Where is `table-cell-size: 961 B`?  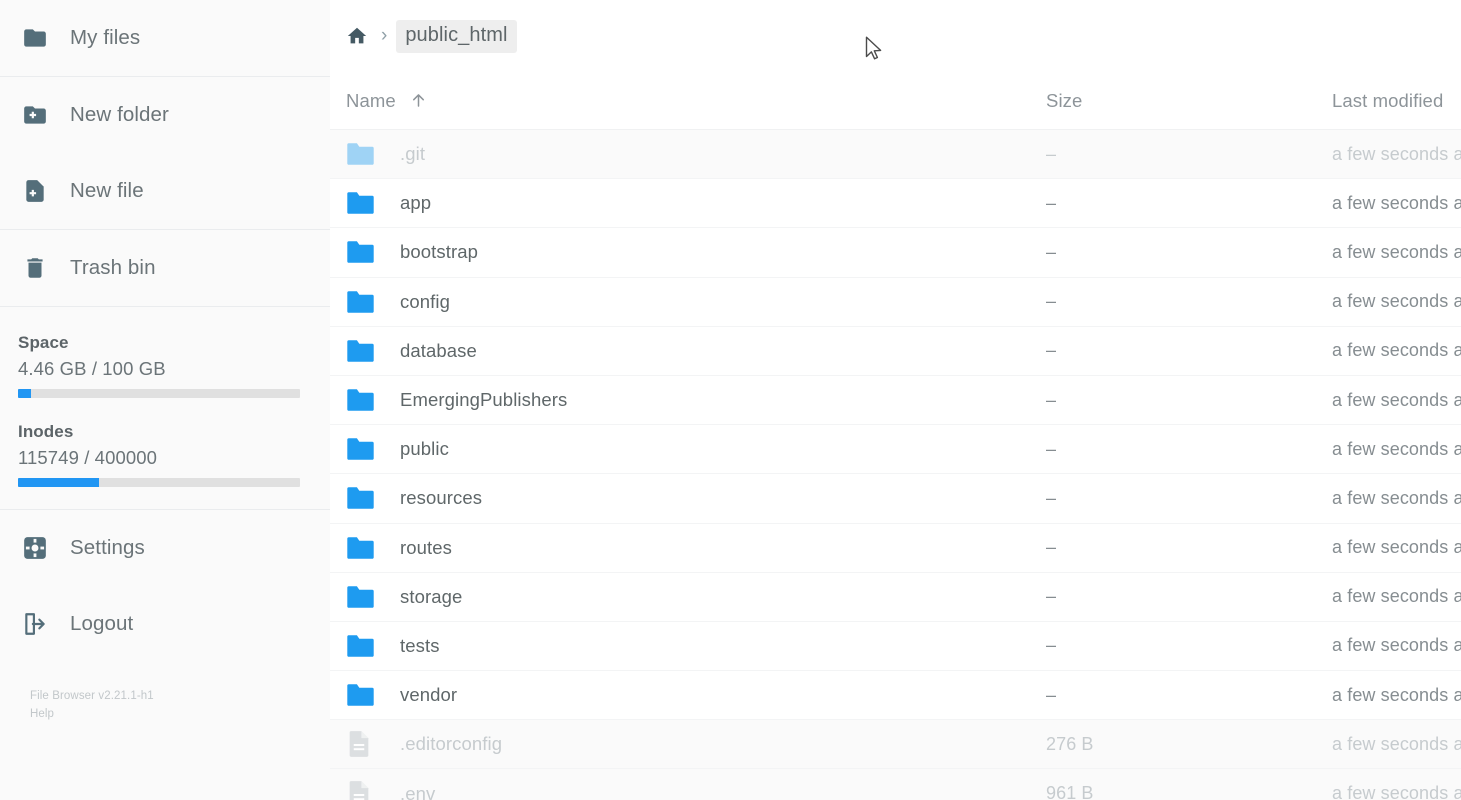 table-cell-size: 961 B is located at coordinates (1070, 791).